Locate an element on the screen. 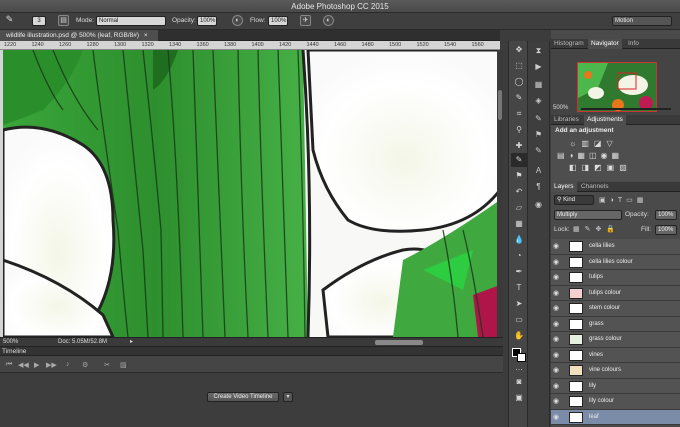 The width and height of the screenshot is (680, 427). healing-tool-icon: ✚ is located at coordinates (519, 146).